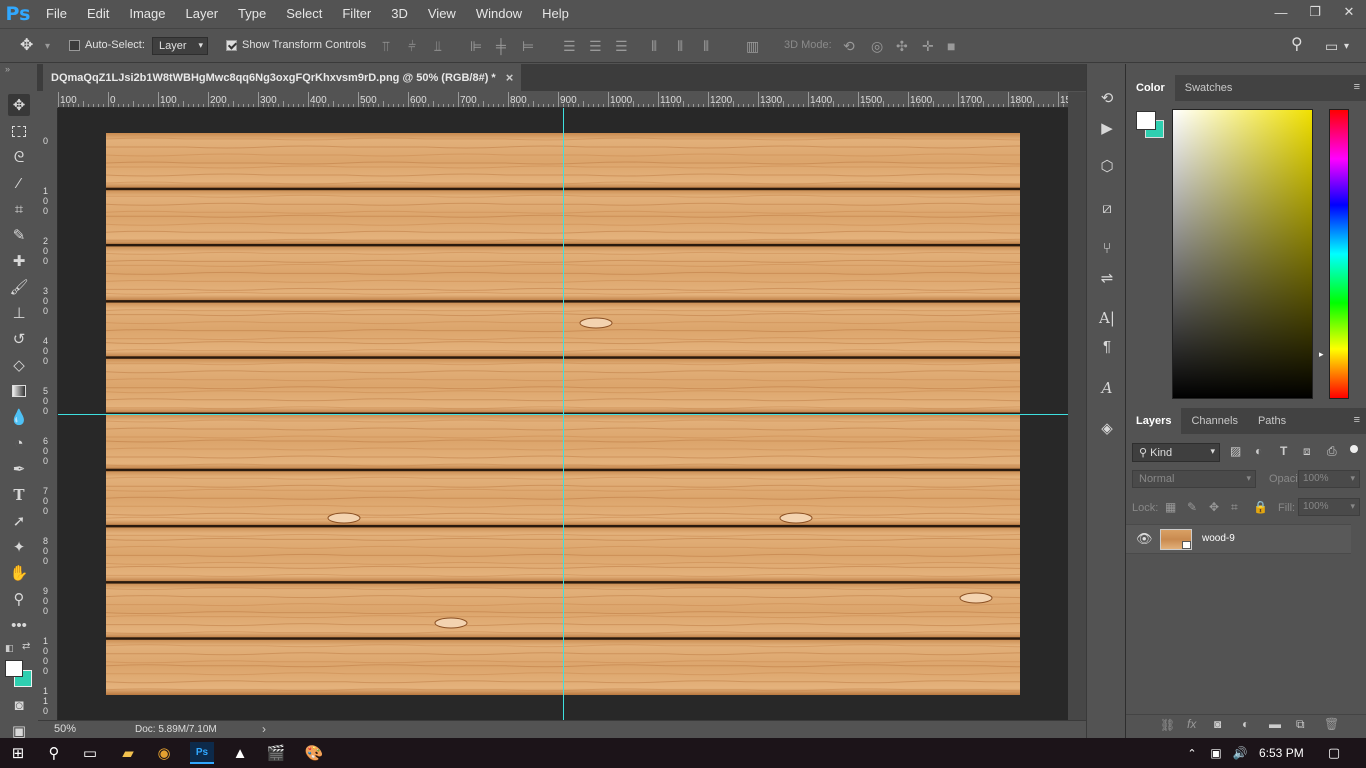  I want to click on lock-transparent-icon: ▦, so click(1170, 507).